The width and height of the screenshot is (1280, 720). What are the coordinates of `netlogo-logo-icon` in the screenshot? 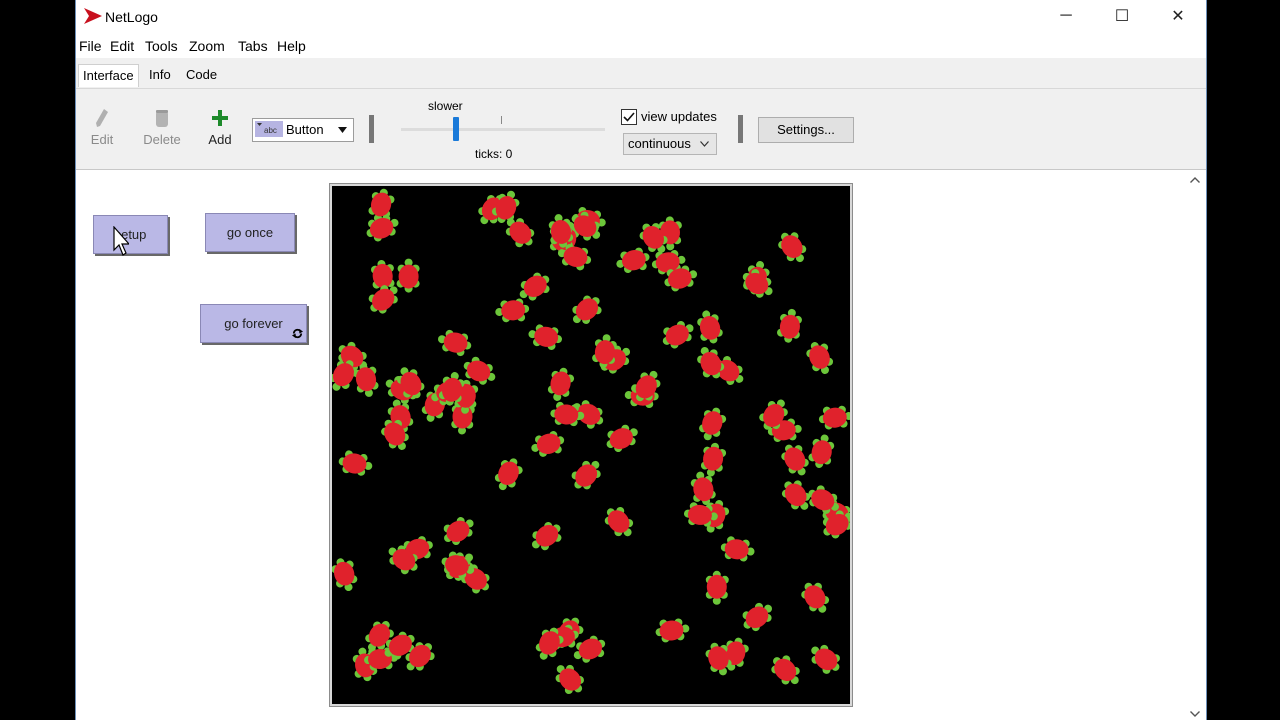 It's located at (93, 16).